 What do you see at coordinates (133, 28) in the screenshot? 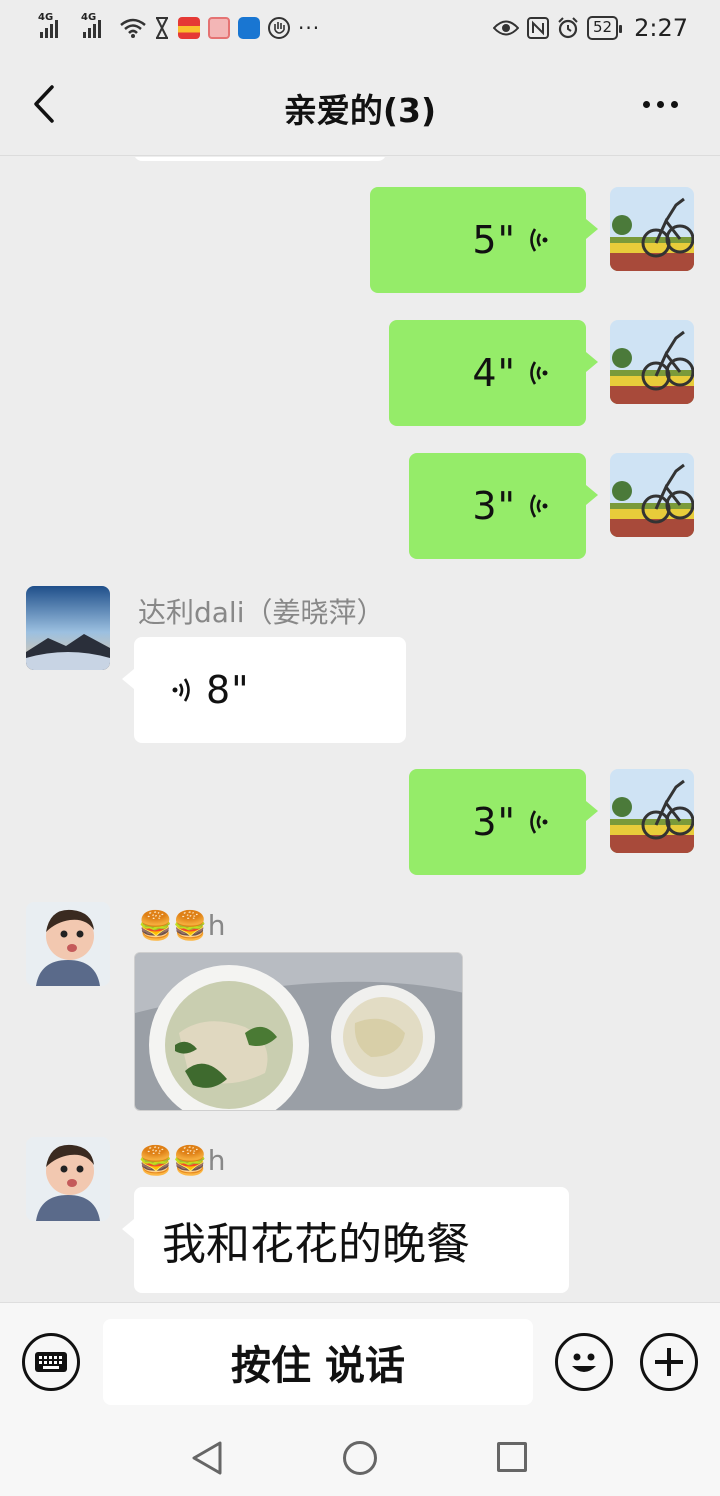
I see `wifi-icon` at bounding box center [133, 28].